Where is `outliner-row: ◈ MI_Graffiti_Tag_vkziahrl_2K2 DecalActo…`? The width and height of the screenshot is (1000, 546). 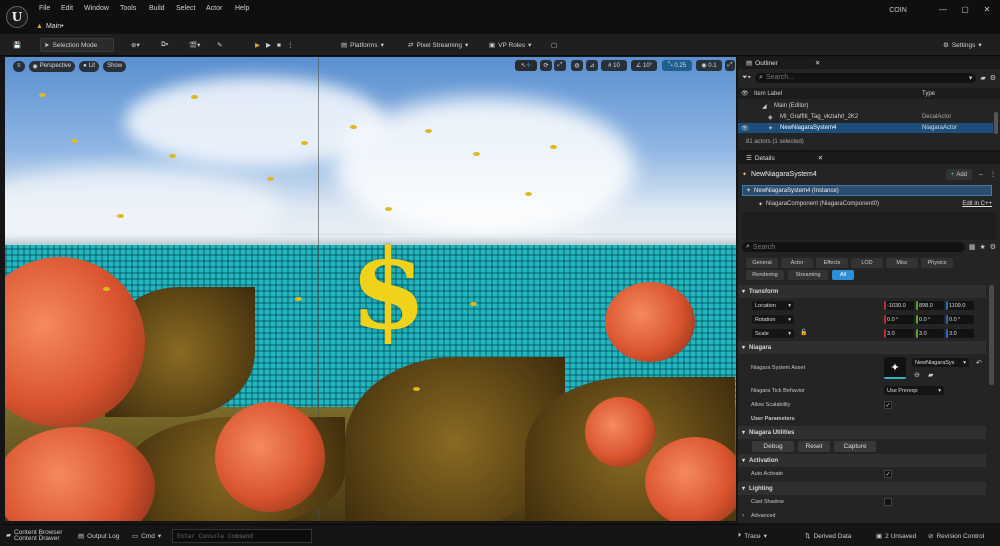
outliner-row: ◈ MI_Graffiti_Tag_vkziahrl_2K2 DecalActo… is located at coordinates (869, 117).